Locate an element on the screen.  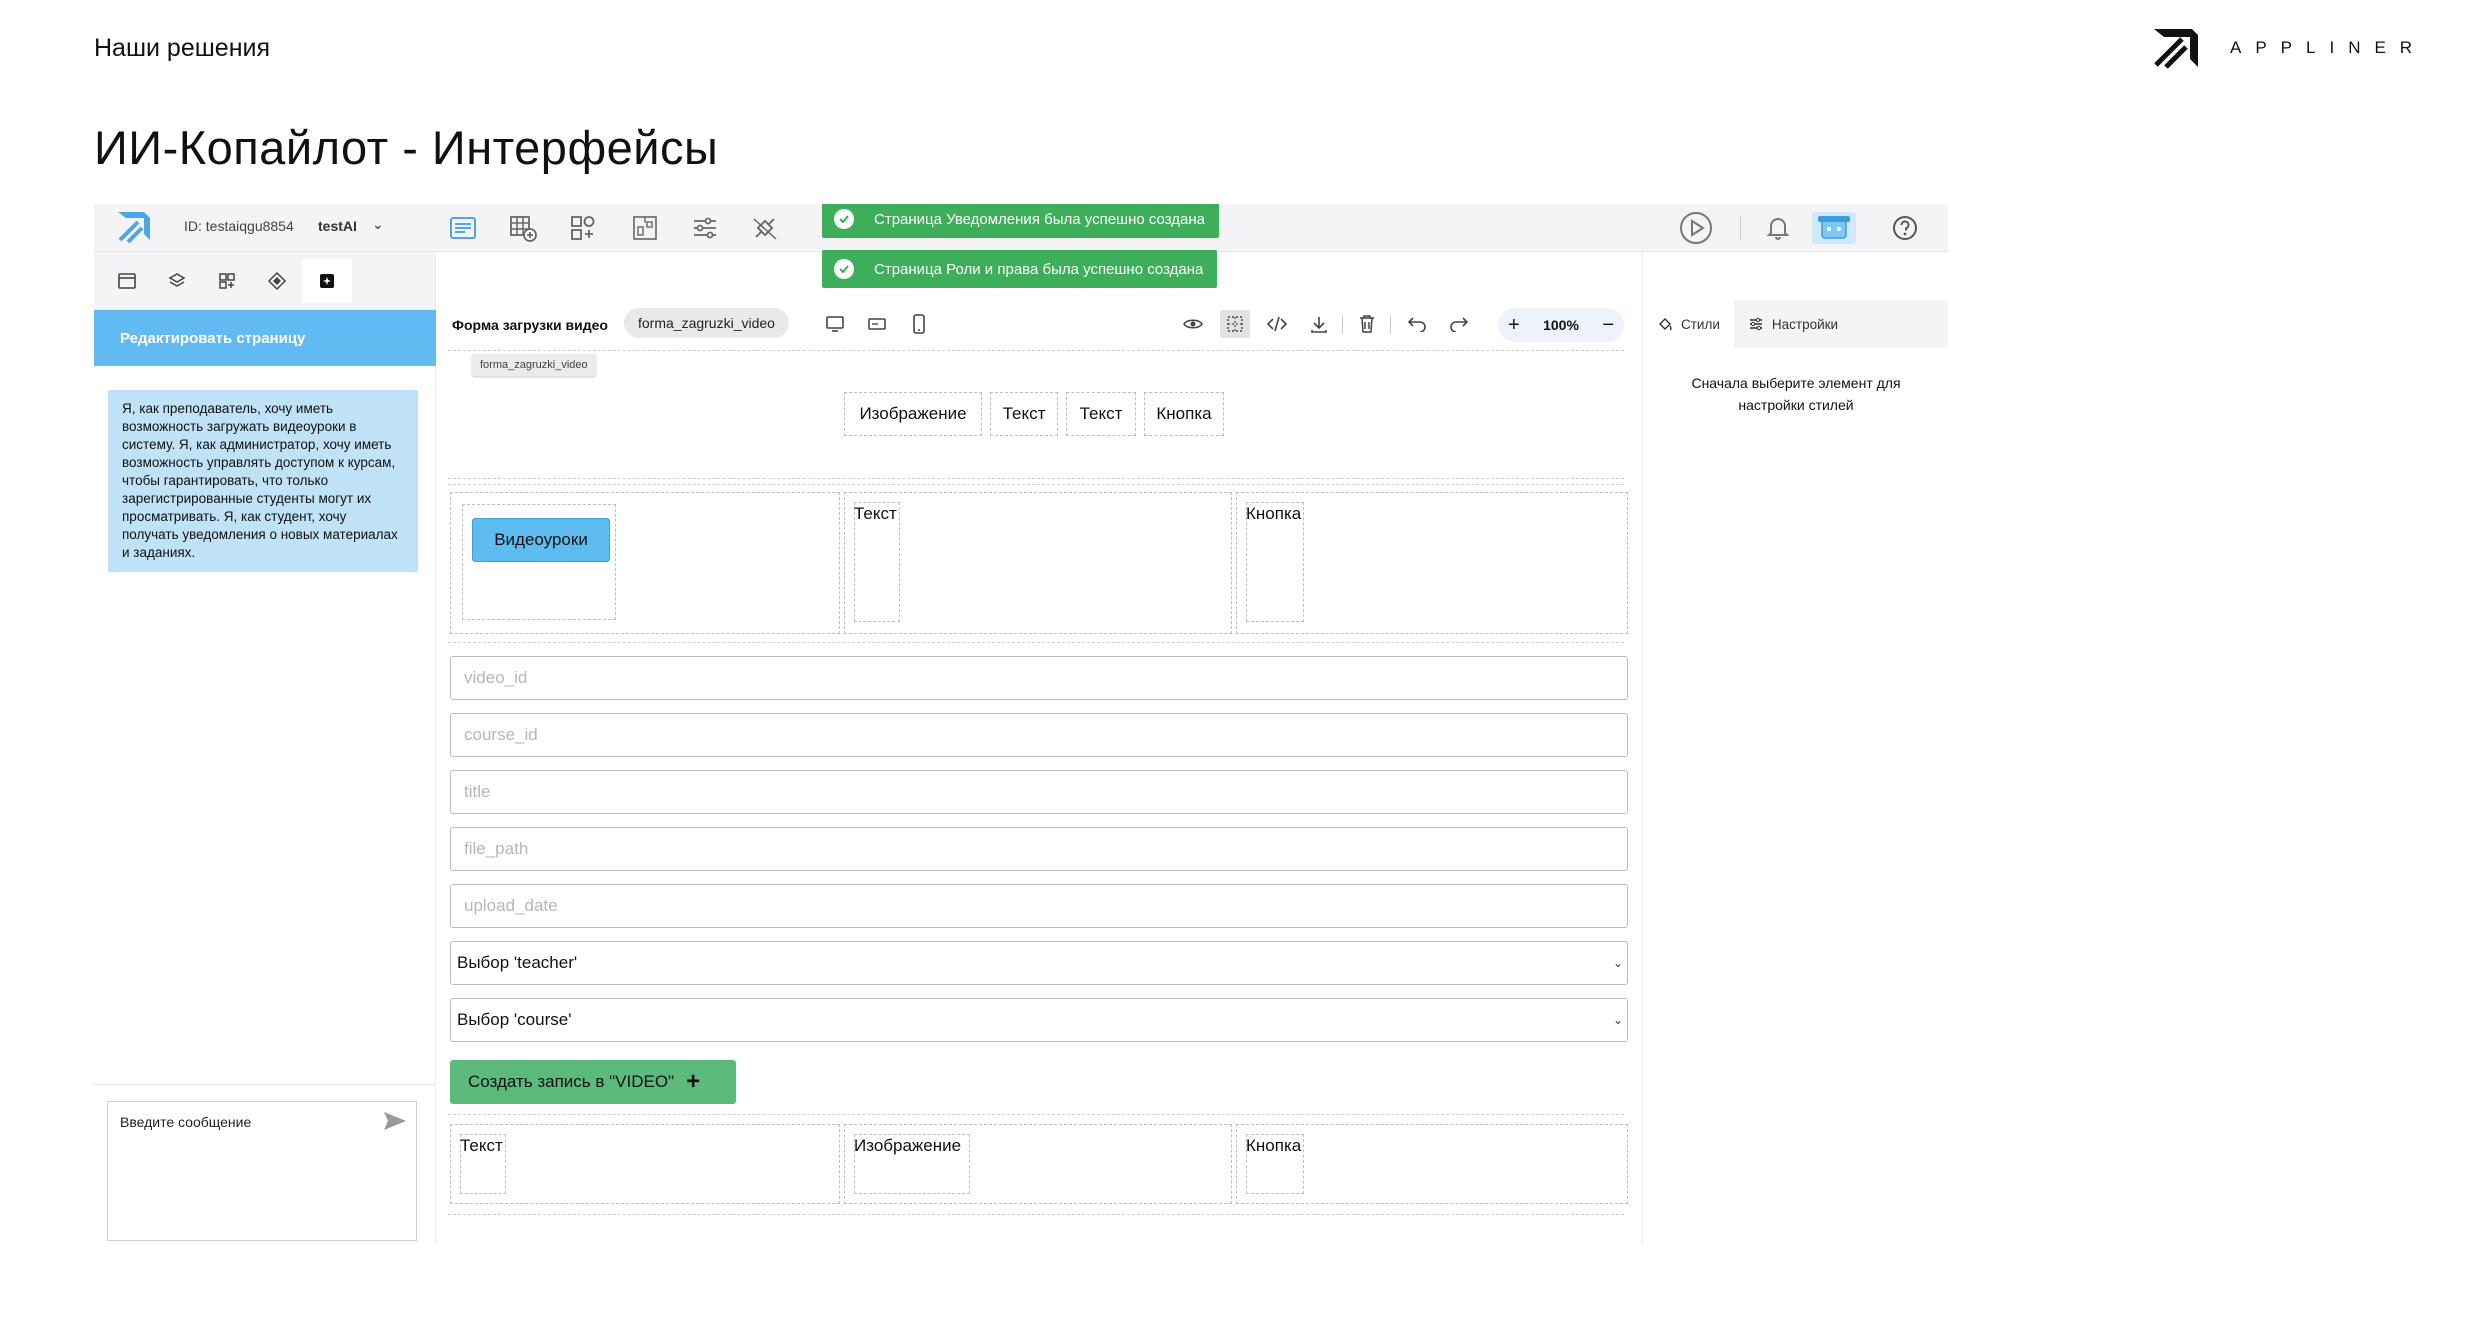
plus-icon: + is located at coordinates (693, 1081).